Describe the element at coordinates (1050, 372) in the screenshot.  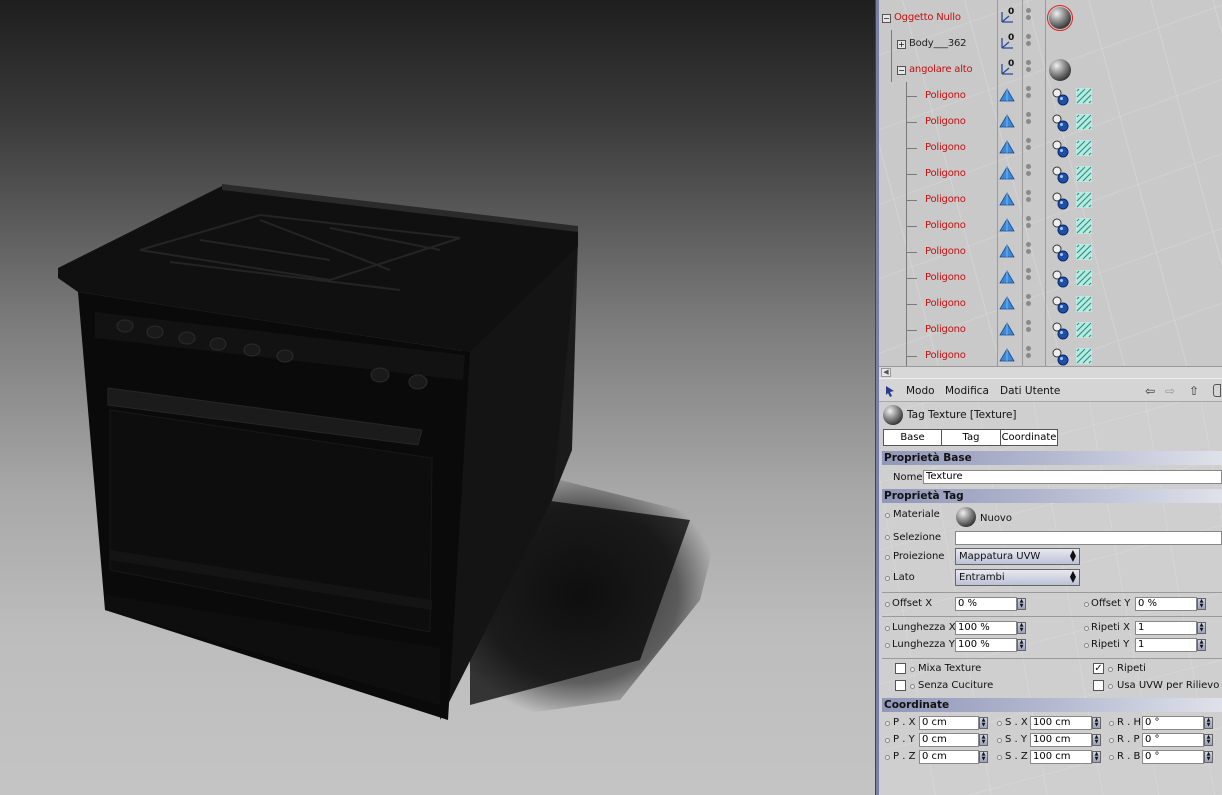
I see `horizontal-scrollbar: ◀` at that location.